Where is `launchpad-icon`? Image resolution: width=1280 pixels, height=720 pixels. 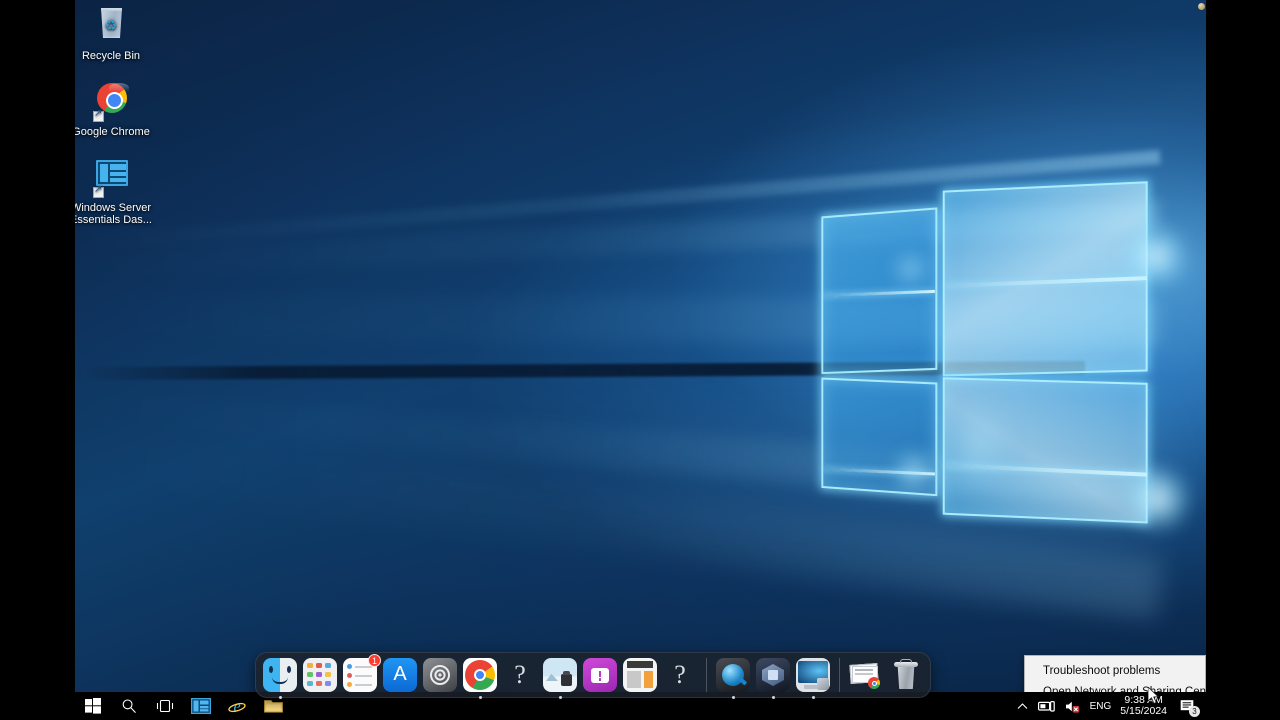
launchpad-icon is located at coordinates (320, 675).